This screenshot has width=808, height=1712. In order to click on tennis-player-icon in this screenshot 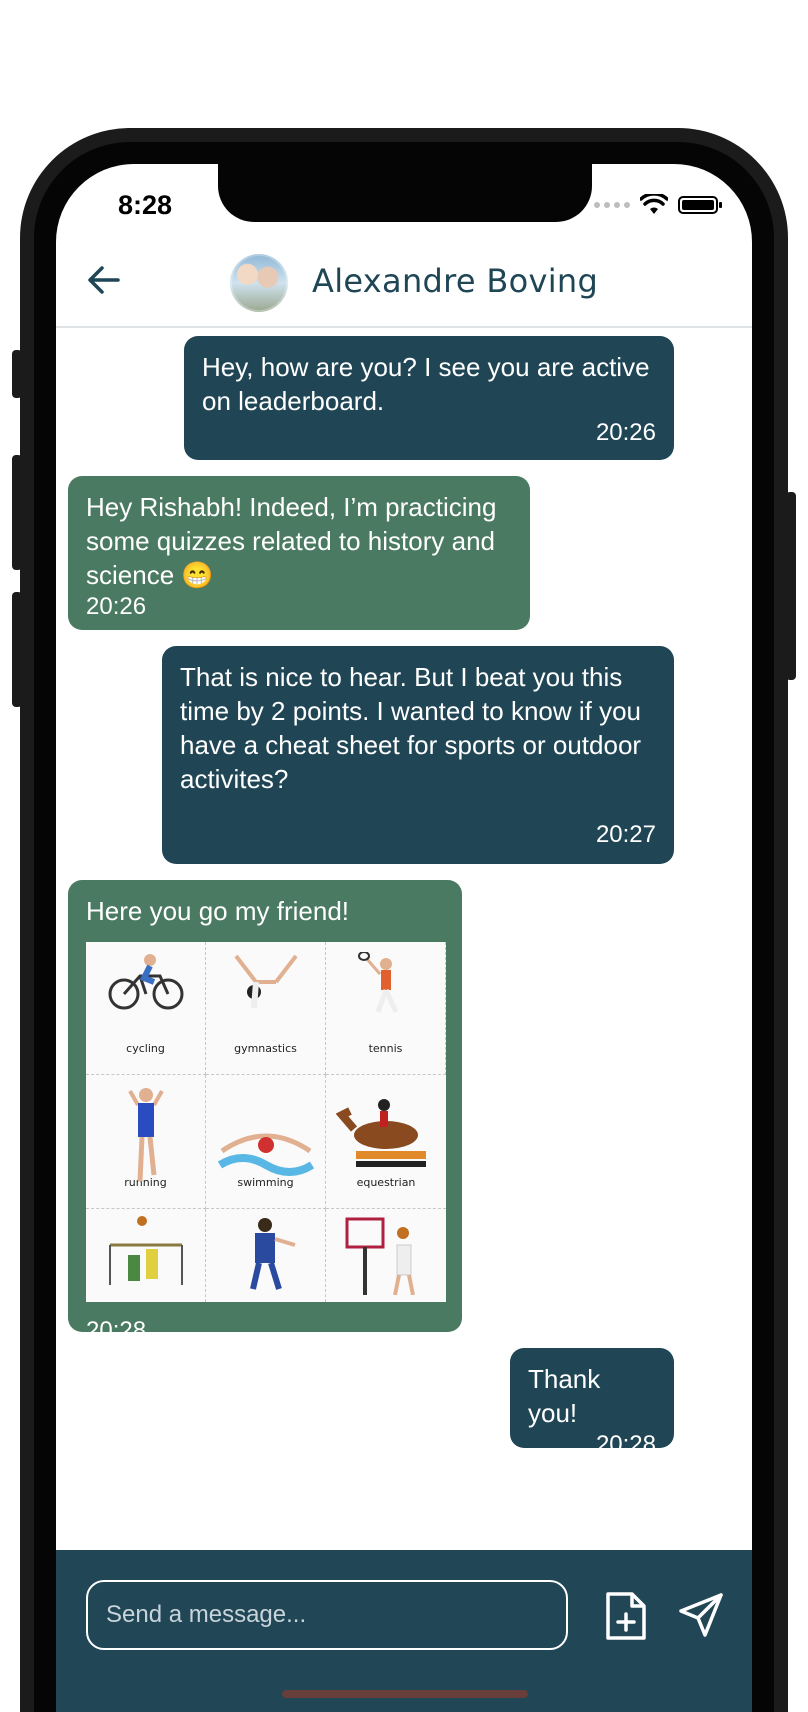, I will do `click(377, 983)`.